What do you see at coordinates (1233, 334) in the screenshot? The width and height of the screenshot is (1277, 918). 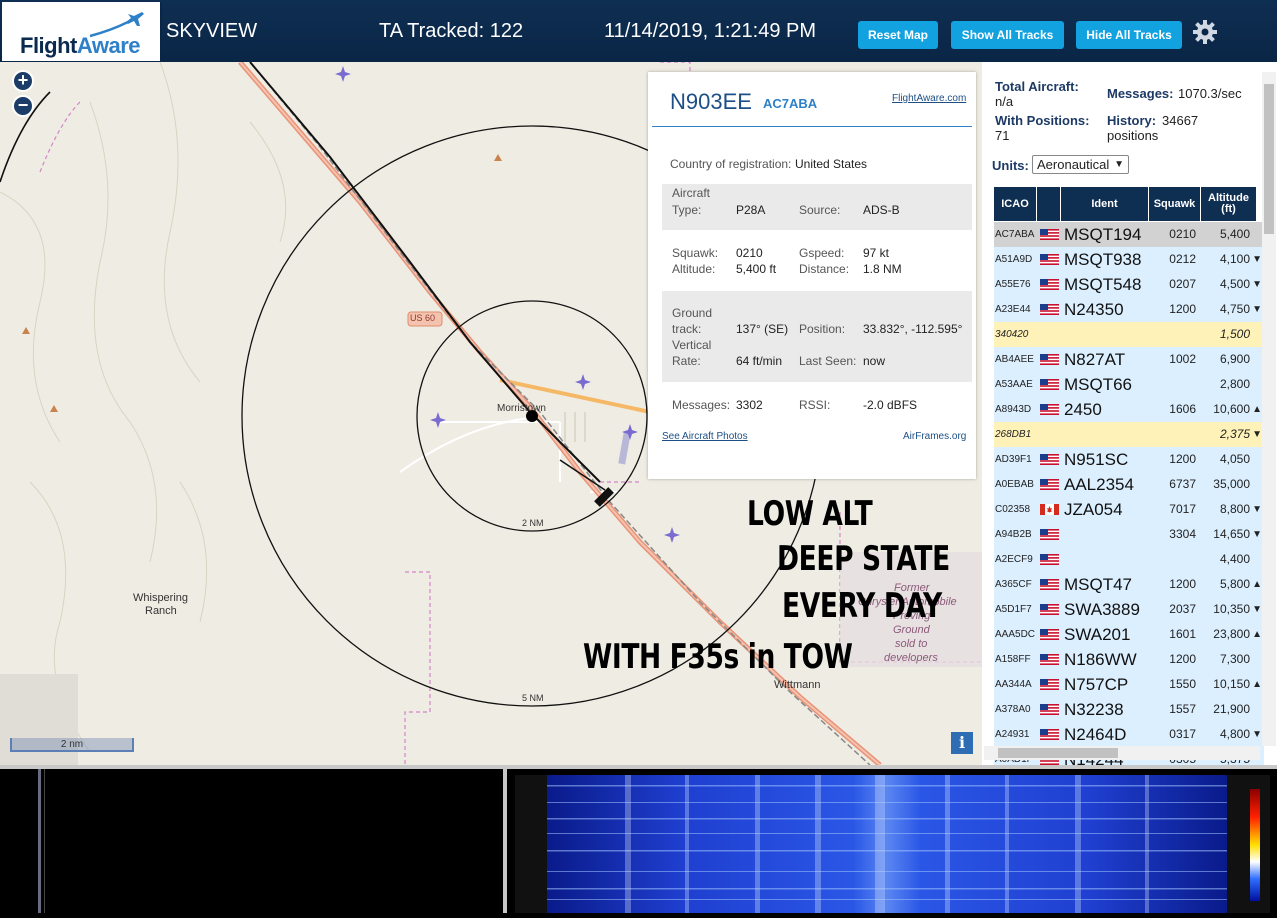 I see `cell-altitude: 1,500` at bounding box center [1233, 334].